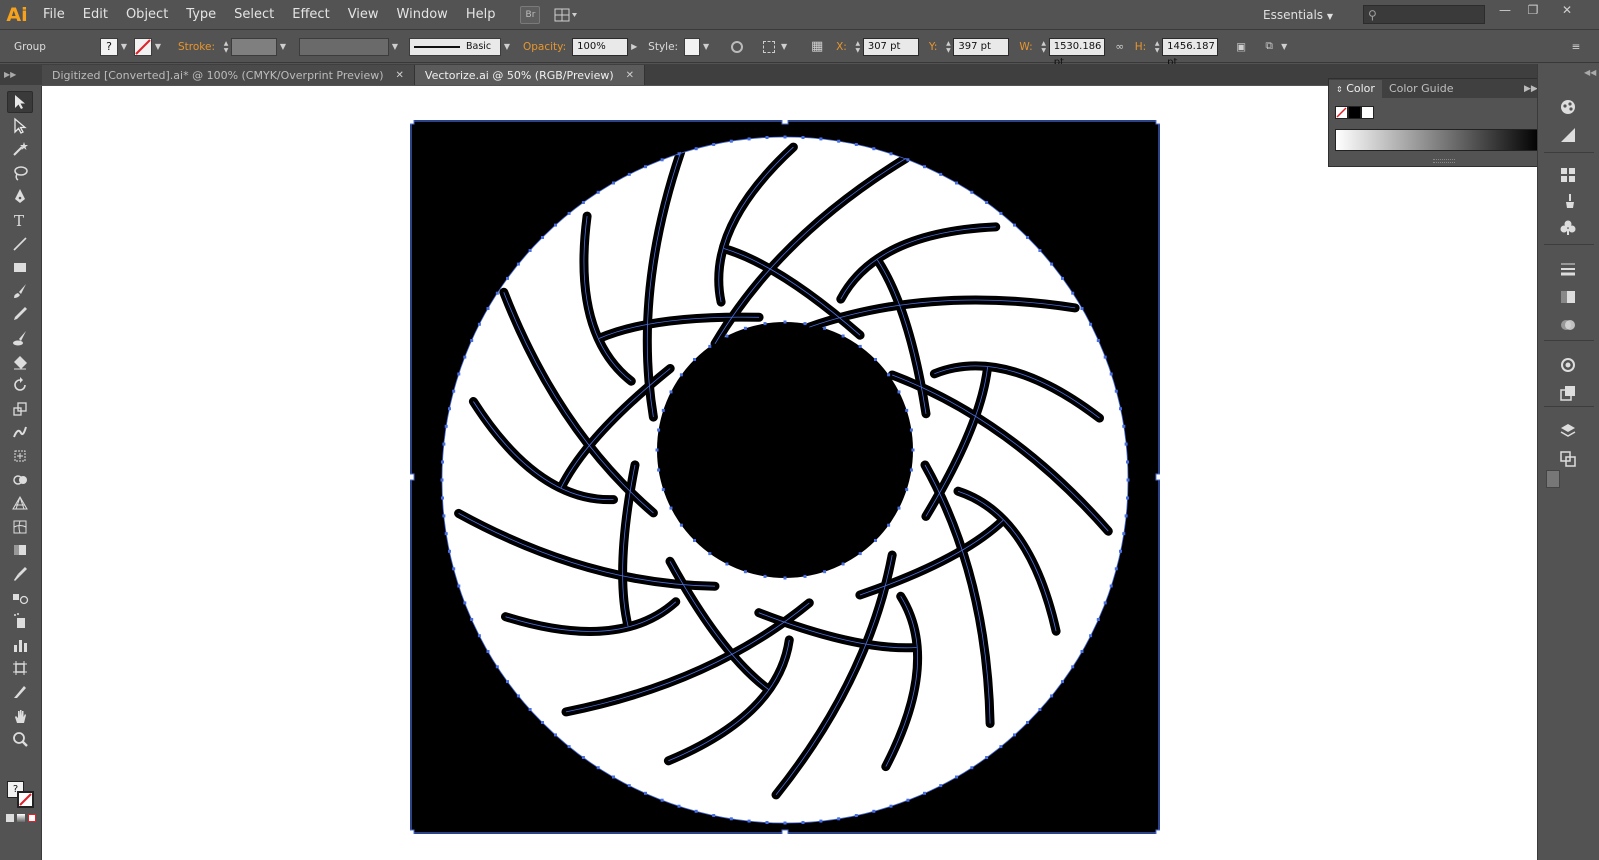  I want to click on opacity-dropdown: ▶, so click(634, 47).